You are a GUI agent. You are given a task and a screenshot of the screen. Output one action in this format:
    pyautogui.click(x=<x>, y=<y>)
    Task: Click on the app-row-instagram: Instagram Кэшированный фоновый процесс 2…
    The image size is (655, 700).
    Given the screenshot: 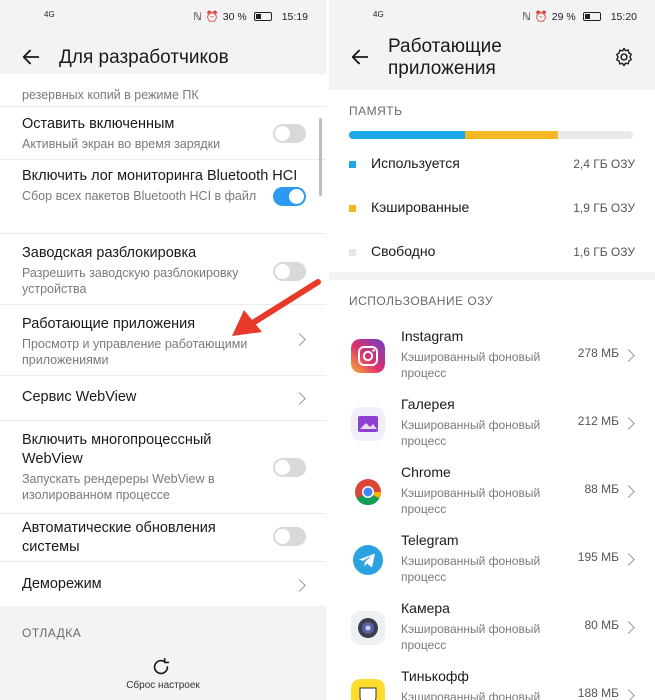 What is the action you would take?
    pyautogui.click(x=492, y=356)
    